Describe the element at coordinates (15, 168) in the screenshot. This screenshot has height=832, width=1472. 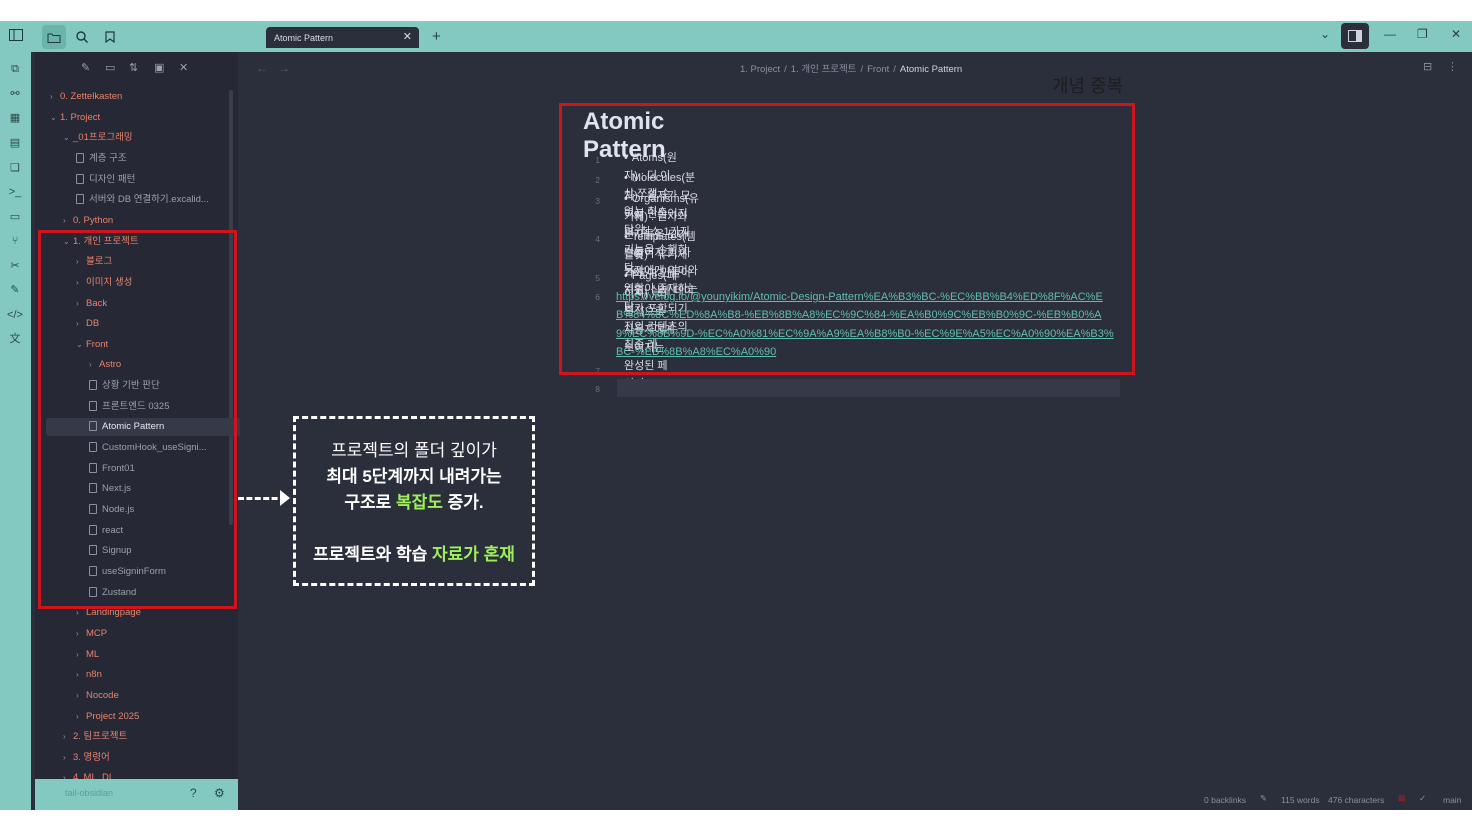
I see `templates-icon: ❏` at that location.